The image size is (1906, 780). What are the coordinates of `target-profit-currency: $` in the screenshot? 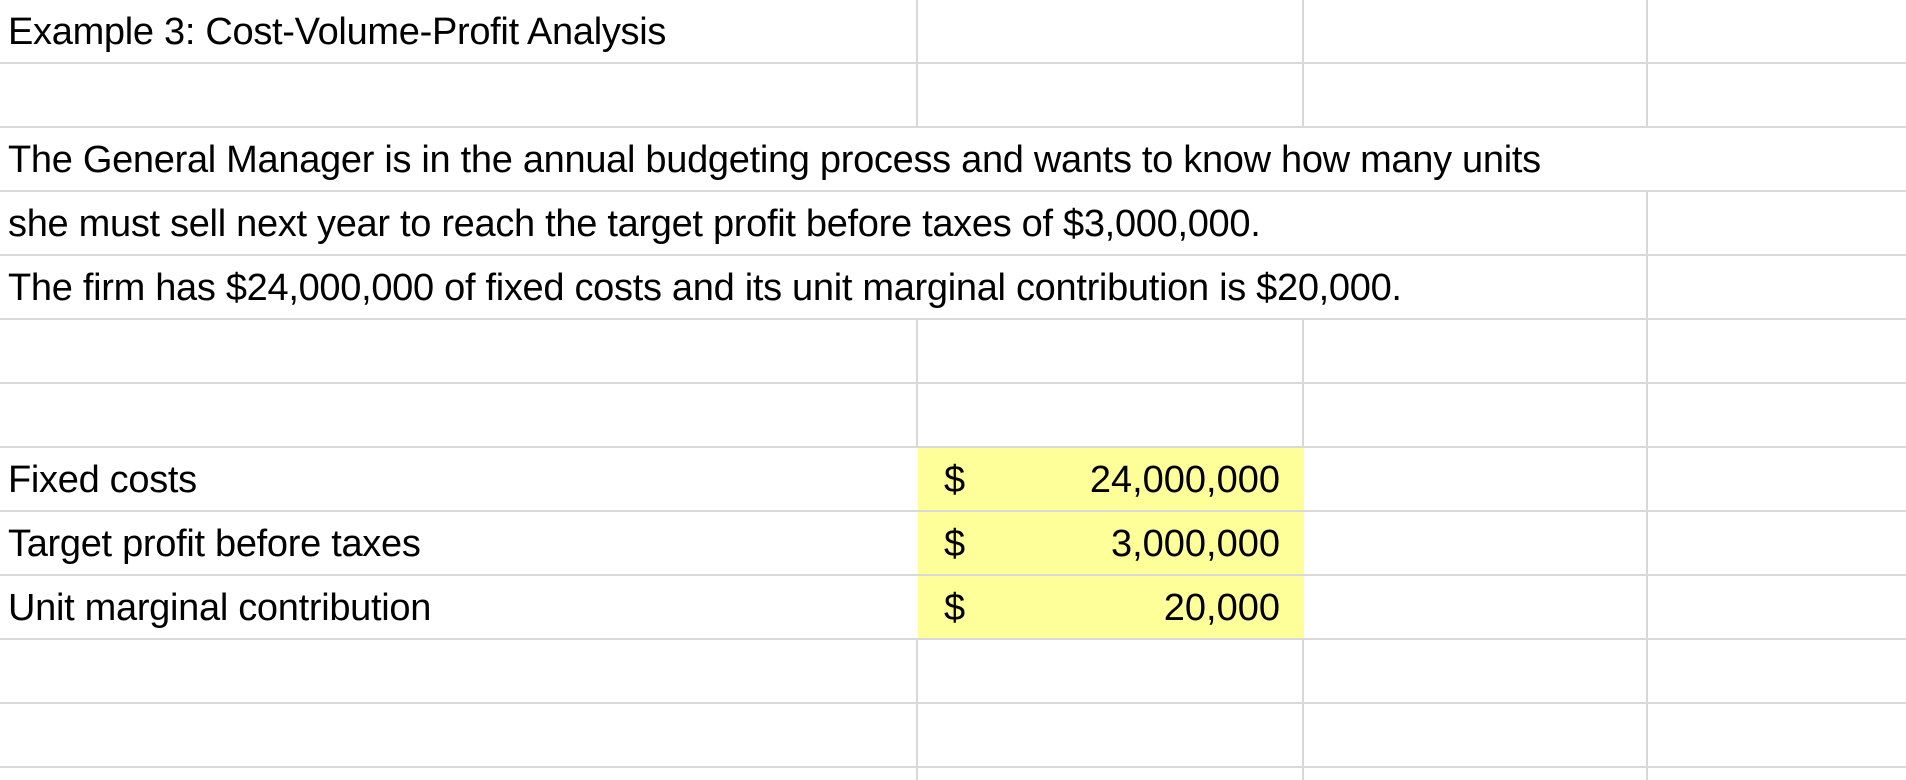 It's located at (955, 544).